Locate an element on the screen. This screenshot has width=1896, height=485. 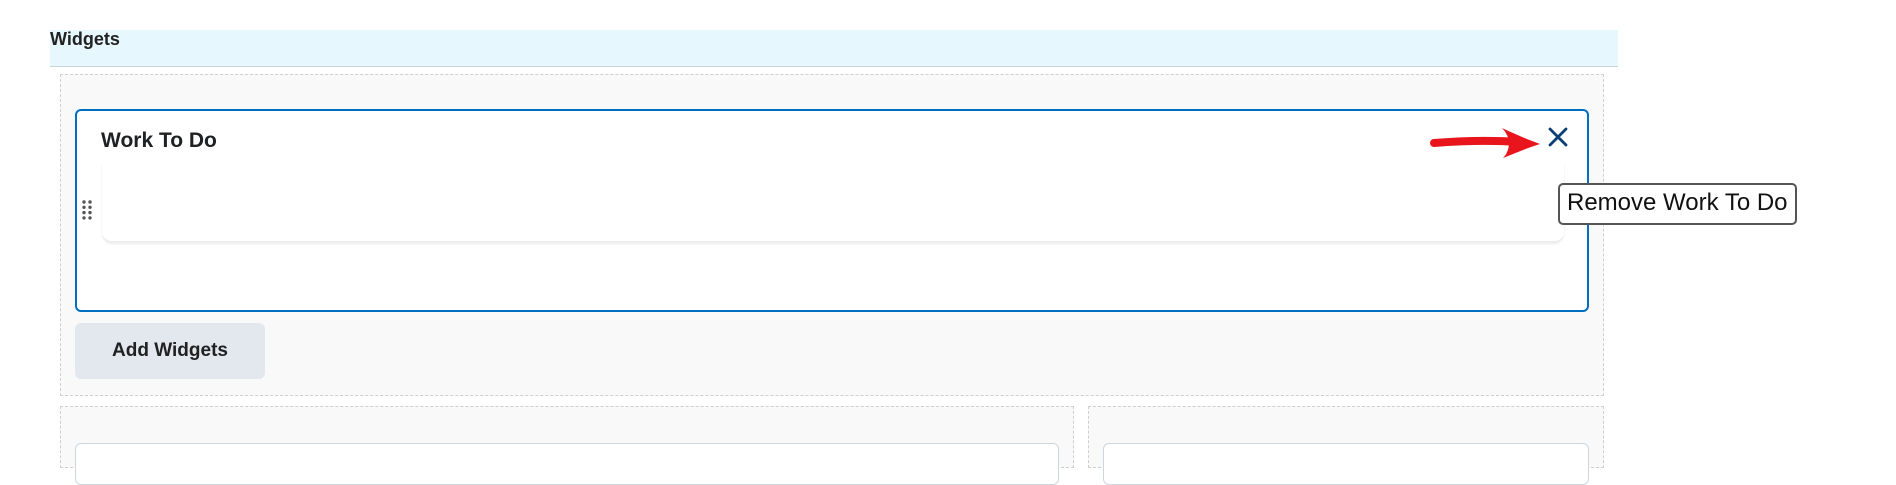
remove-tooltip: Remove Work To Do is located at coordinates (1677, 204).